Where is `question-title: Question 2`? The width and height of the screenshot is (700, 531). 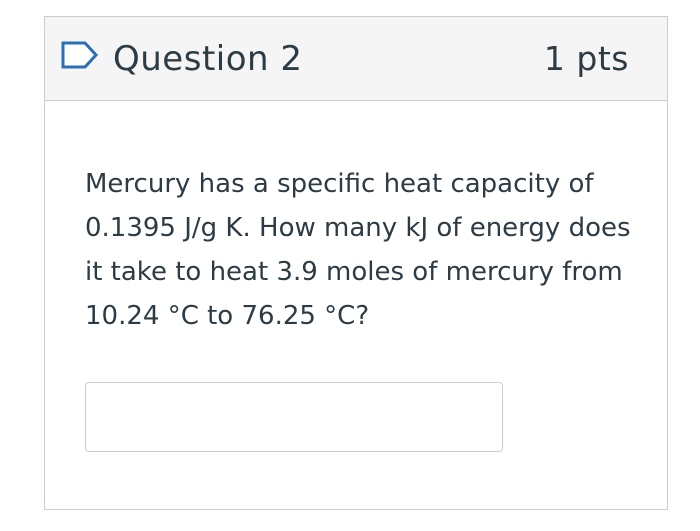
question-title: Question 2 is located at coordinates (208, 59).